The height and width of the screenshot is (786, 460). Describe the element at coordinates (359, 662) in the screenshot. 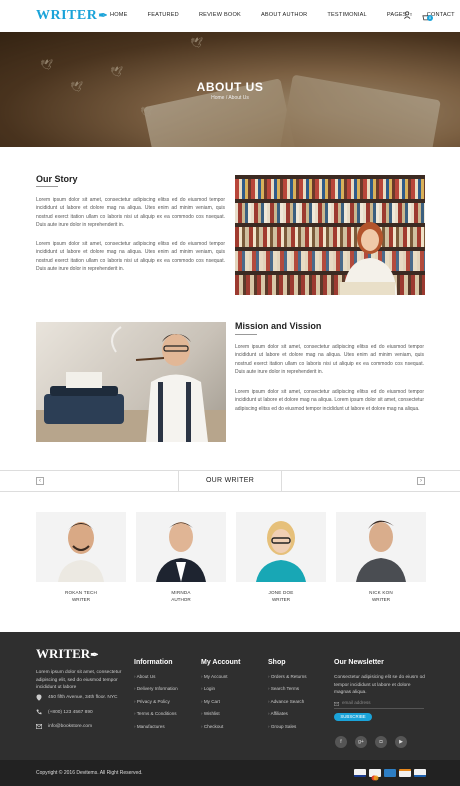

I see `newsletter-title: Our Newsletter` at that location.